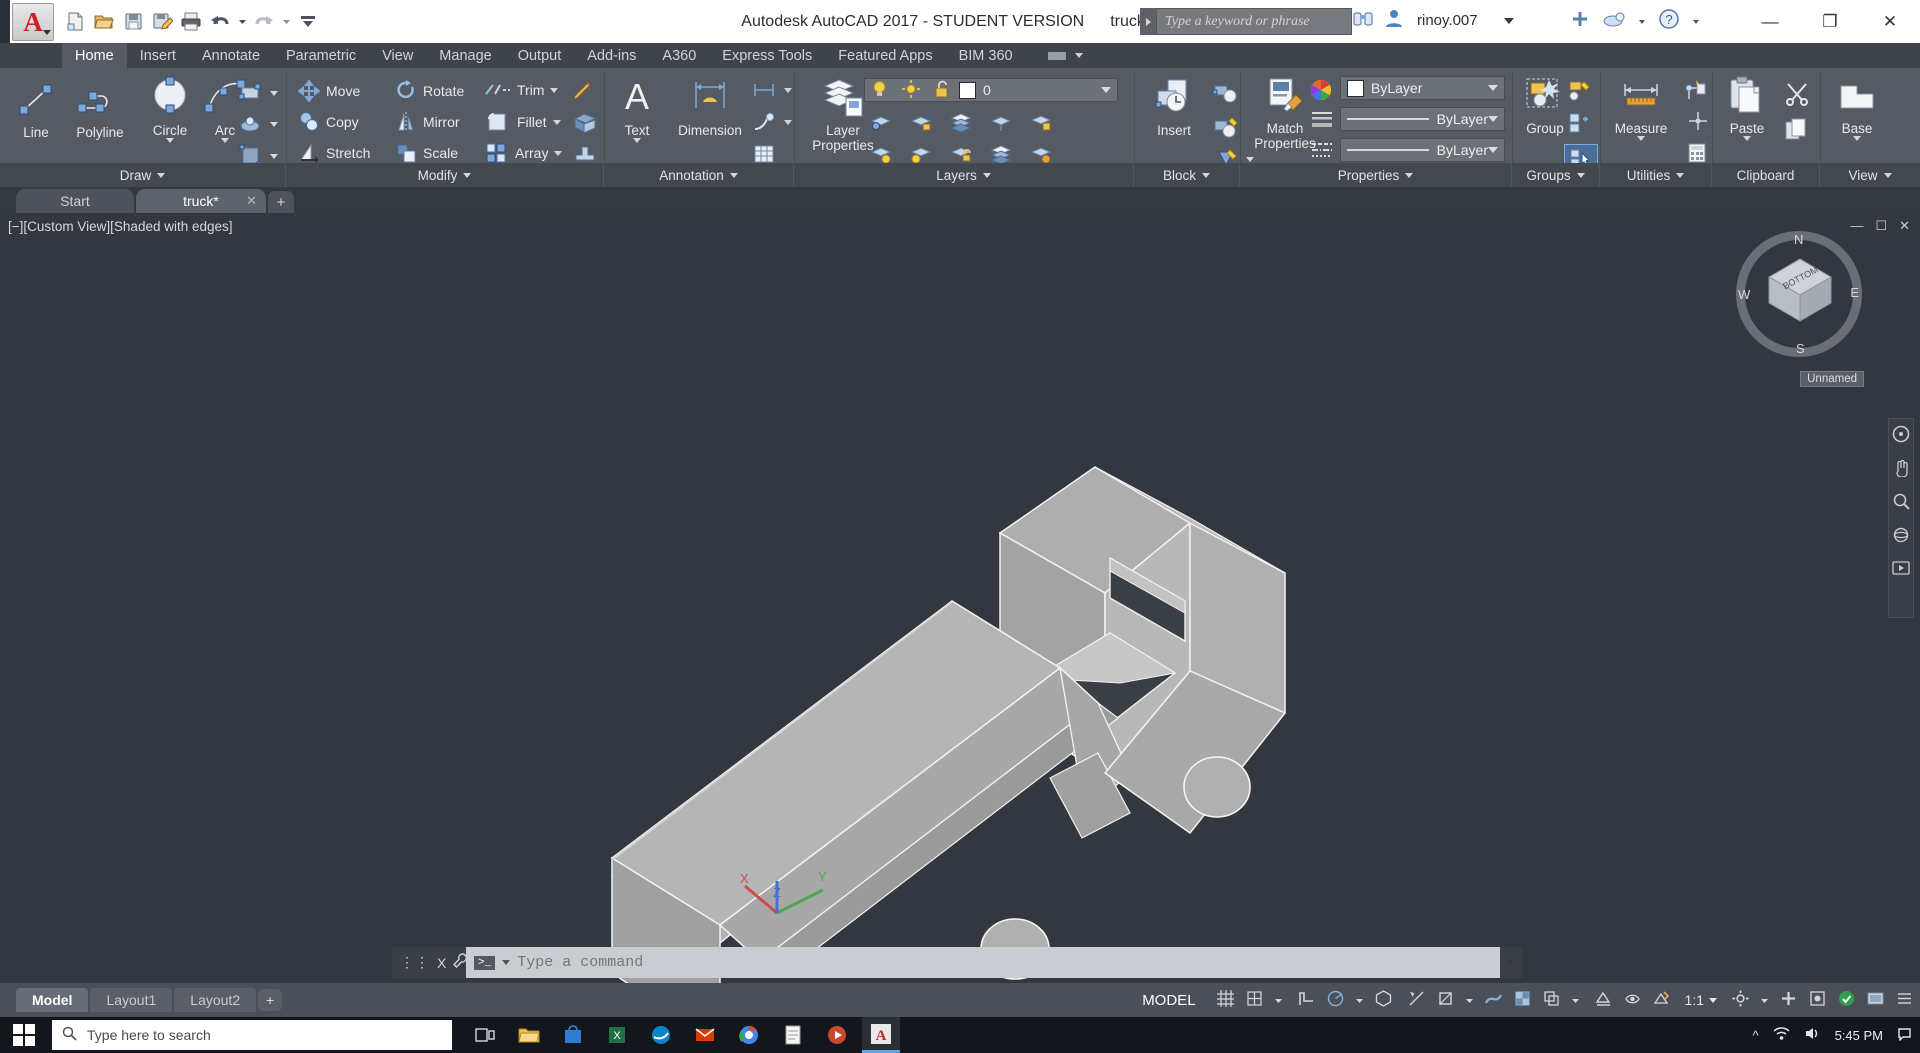 This screenshot has height=1053, width=1920. Describe the element at coordinates (1904, 1000) in the screenshot. I see `customization-icon` at that location.